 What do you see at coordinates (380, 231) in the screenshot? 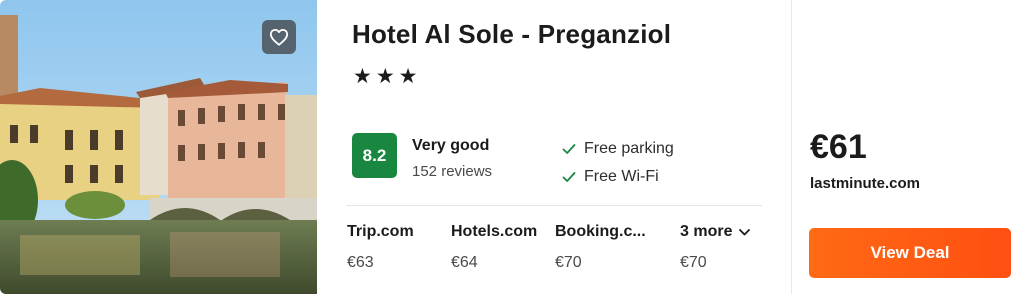
I see `provider-name: Trip.com` at bounding box center [380, 231].